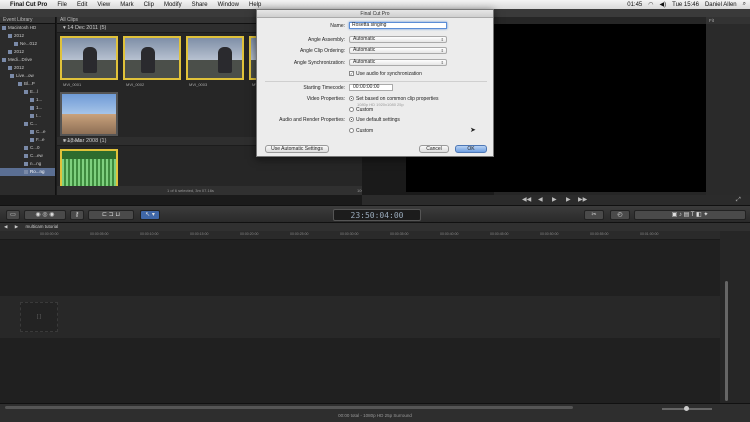 This screenshot has height=422, width=750. Describe the element at coordinates (255, 5) in the screenshot. I see `menu-help: Help` at that location.